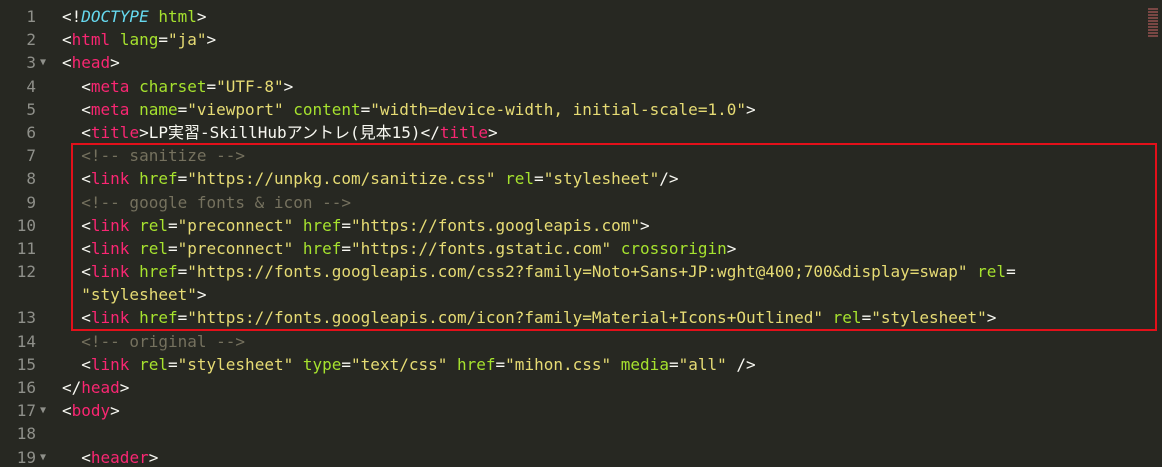 This screenshot has height=467, width=1162. Describe the element at coordinates (1153, 30) in the screenshot. I see `minimap` at that location.